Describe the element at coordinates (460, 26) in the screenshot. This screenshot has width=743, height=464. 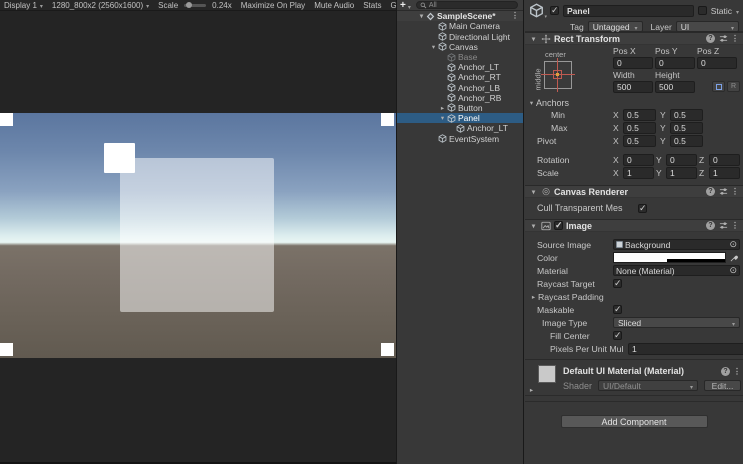
I see `hierarchy-item-main-camera: Main Camera` at that location.